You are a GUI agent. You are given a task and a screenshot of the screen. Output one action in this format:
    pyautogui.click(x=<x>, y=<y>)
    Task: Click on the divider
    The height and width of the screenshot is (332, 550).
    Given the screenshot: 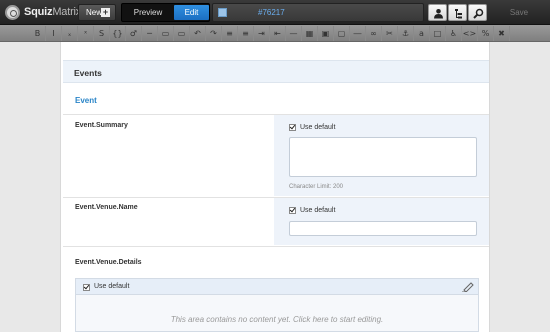 What is the action you would take?
    pyautogui.click(x=276, y=246)
    